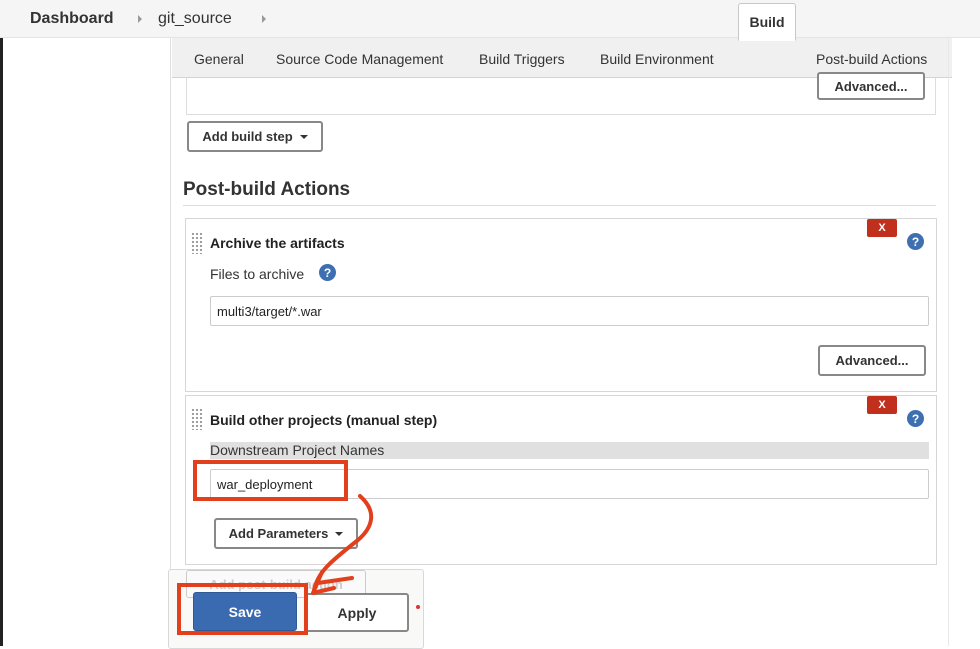 The height and width of the screenshot is (649, 980). I want to click on add-parameters-button: Add Parameters, so click(286, 533).